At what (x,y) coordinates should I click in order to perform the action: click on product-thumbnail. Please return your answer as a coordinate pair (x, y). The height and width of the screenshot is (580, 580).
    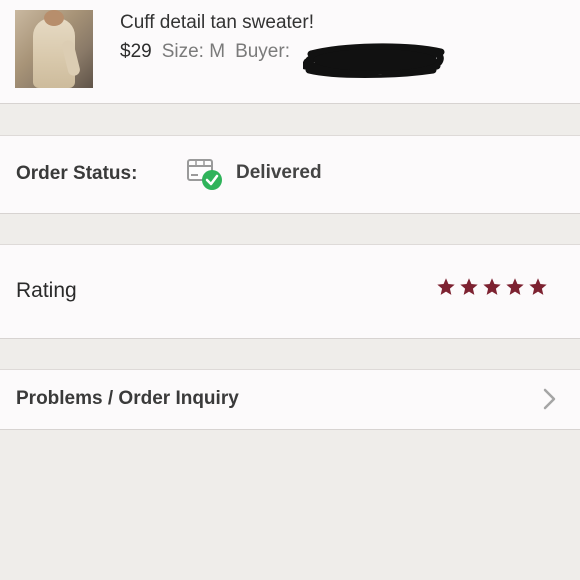
    Looking at the image, I should click on (54, 49).